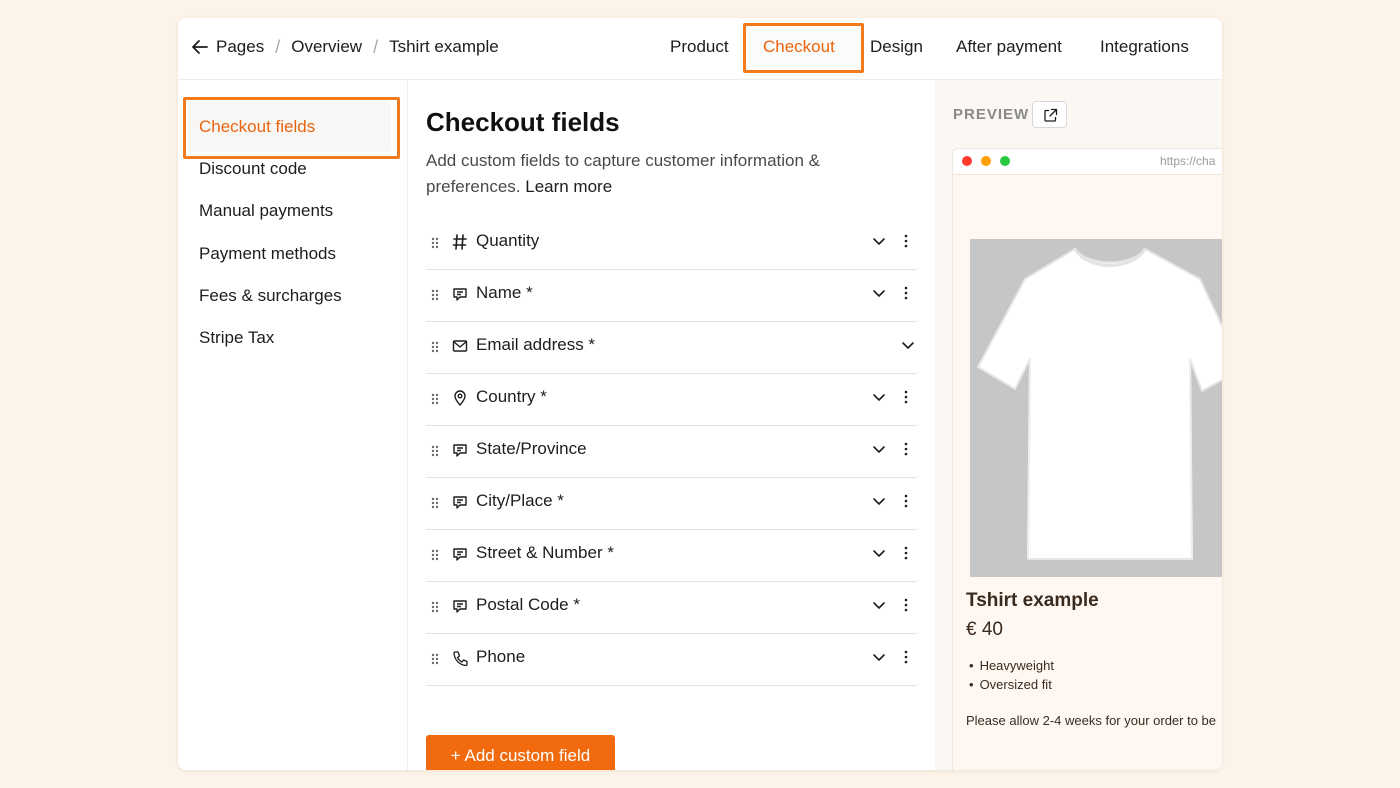  What do you see at coordinates (240, 47) in the screenshot?
I see `breadcrumb-pages: Pages` at bounding box center [240, 47].